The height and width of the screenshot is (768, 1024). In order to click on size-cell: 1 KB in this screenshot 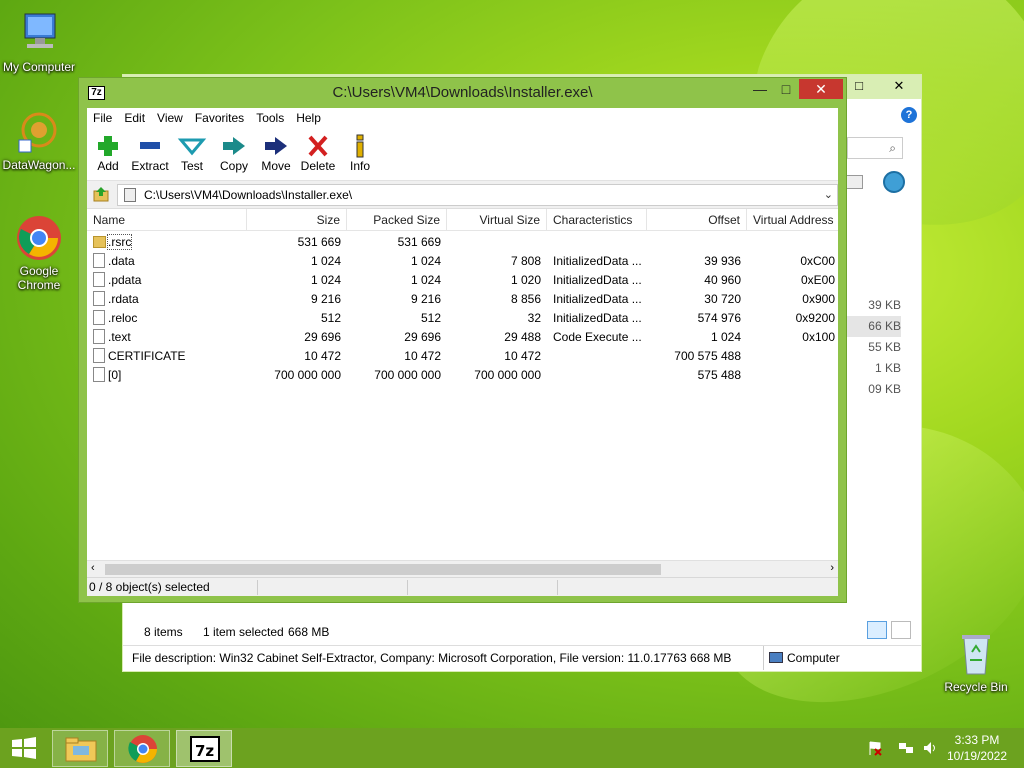, I will do `click(887, 368)`.